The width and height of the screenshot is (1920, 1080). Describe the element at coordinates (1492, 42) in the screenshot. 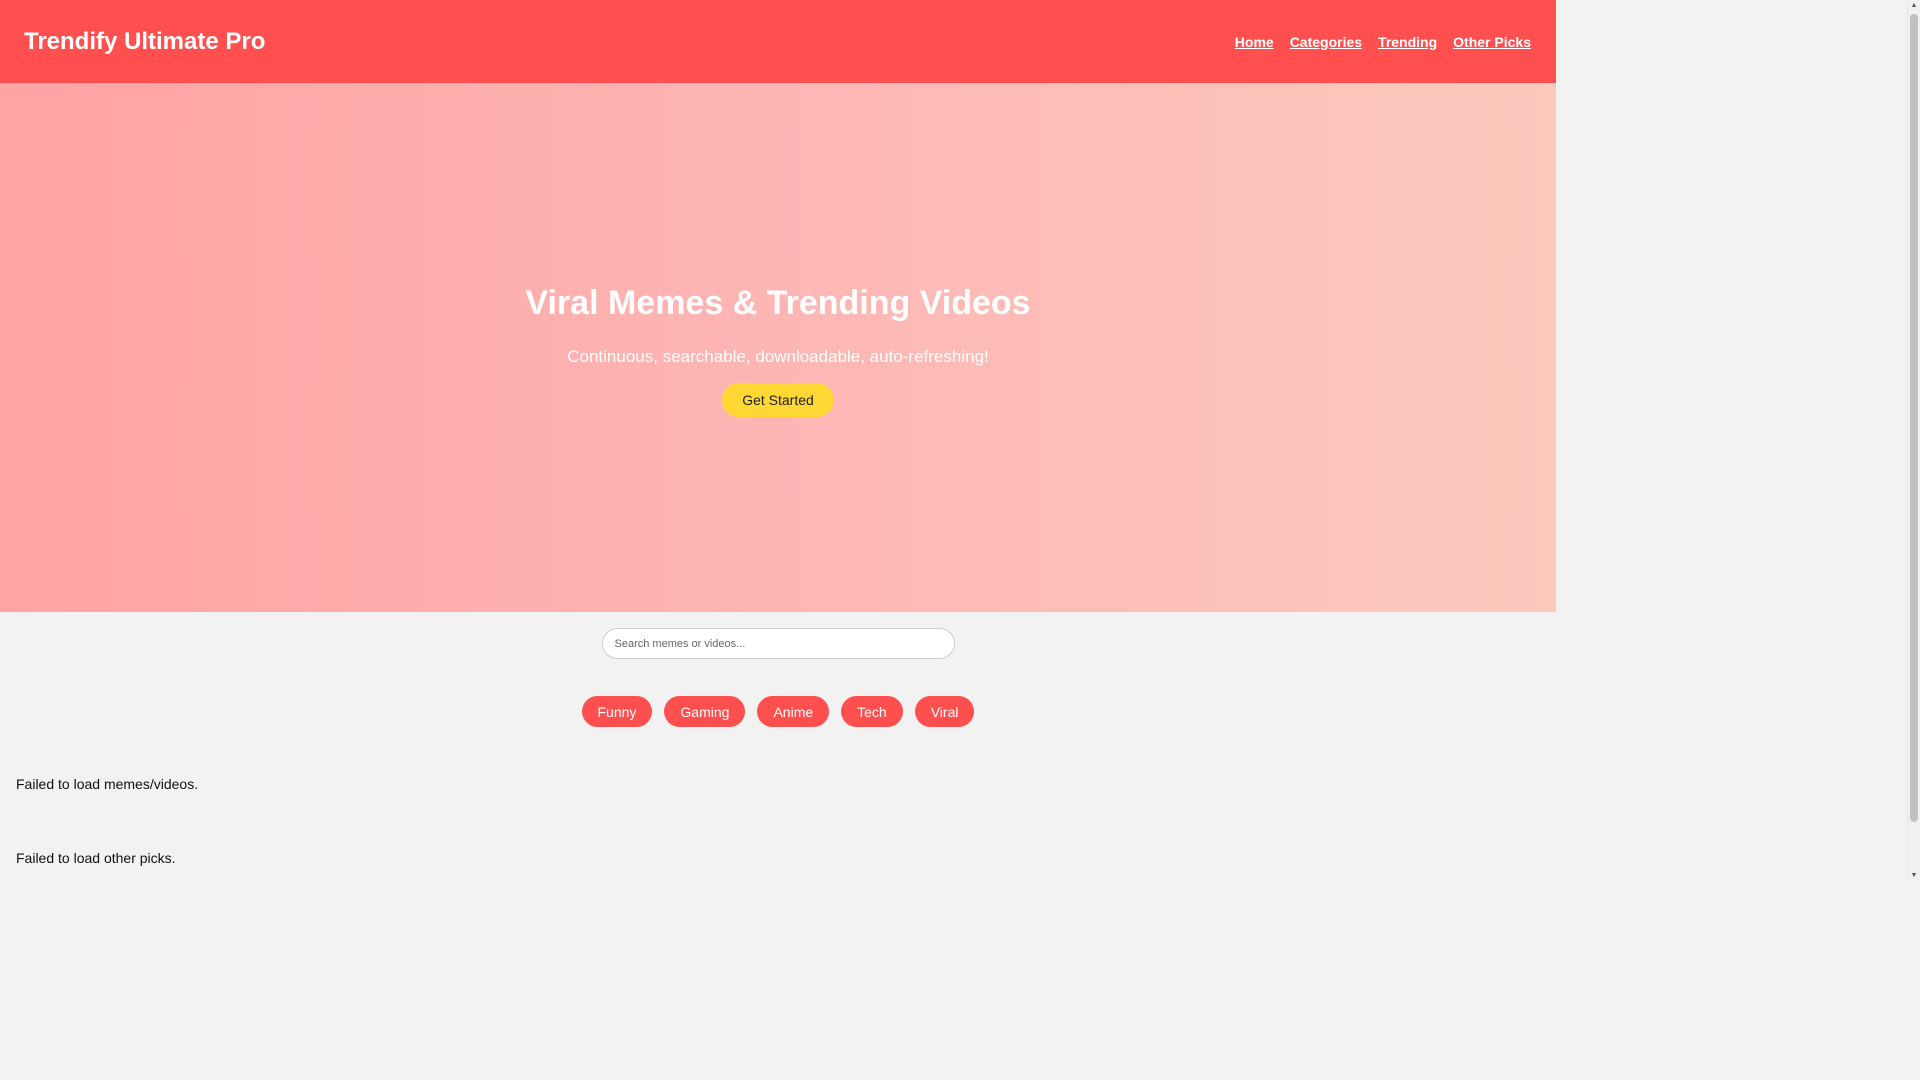

I see `nav-other-picks-link: Other Picks` at that location.